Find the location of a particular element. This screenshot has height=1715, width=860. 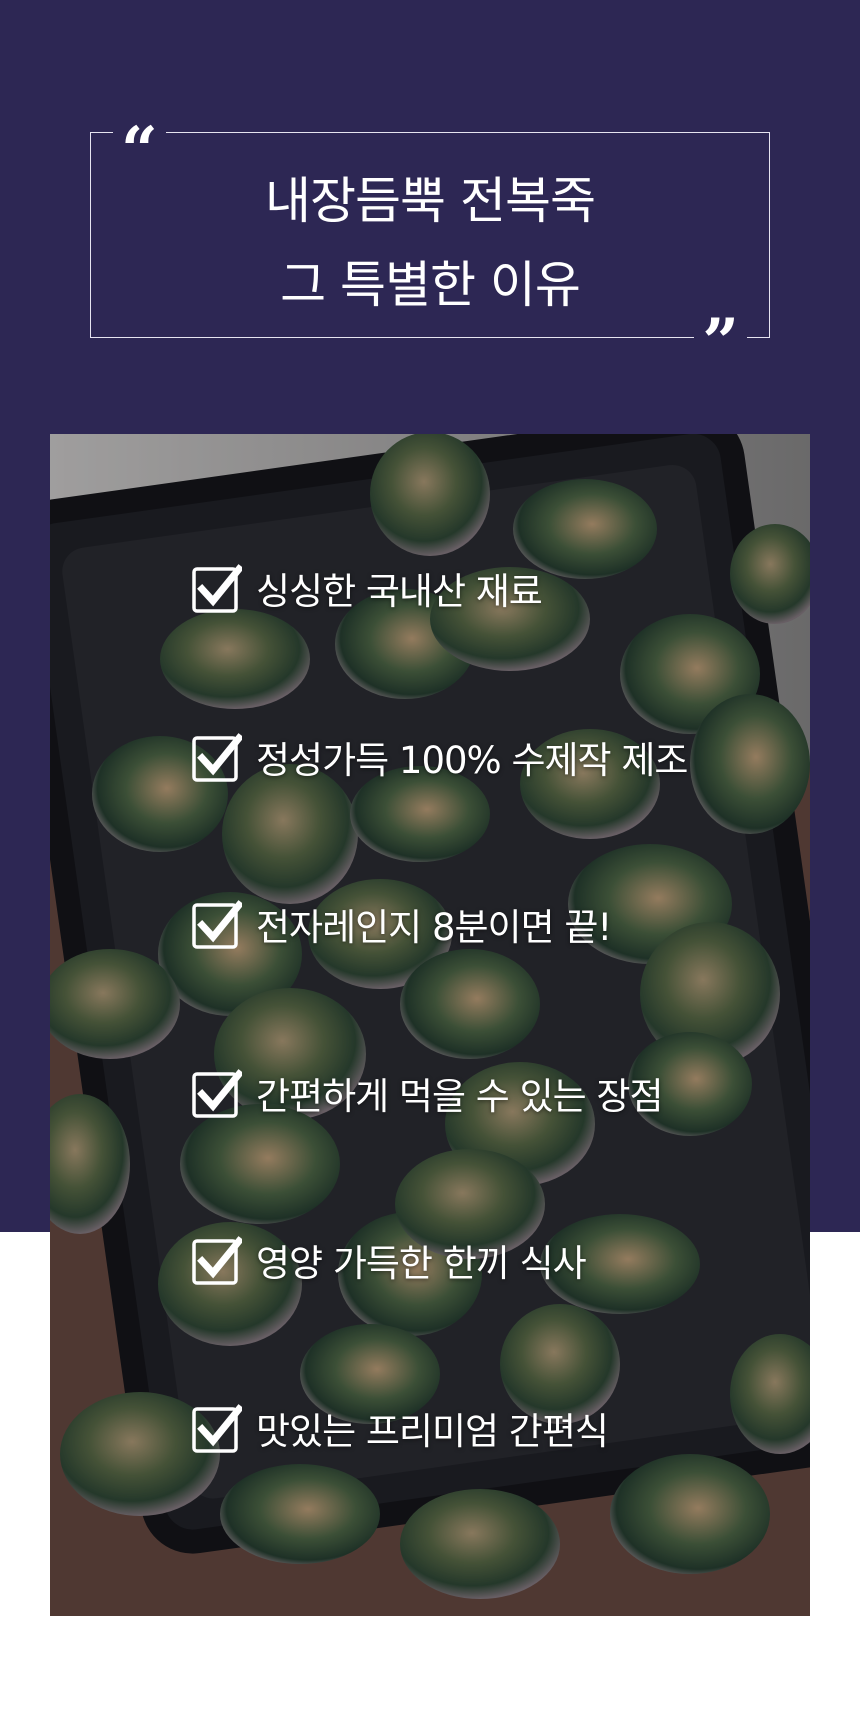

headline-quote-box: “ 내장듬뿍 전복죽 그 특별한 이유 ” is located at coordinates (430, 247).